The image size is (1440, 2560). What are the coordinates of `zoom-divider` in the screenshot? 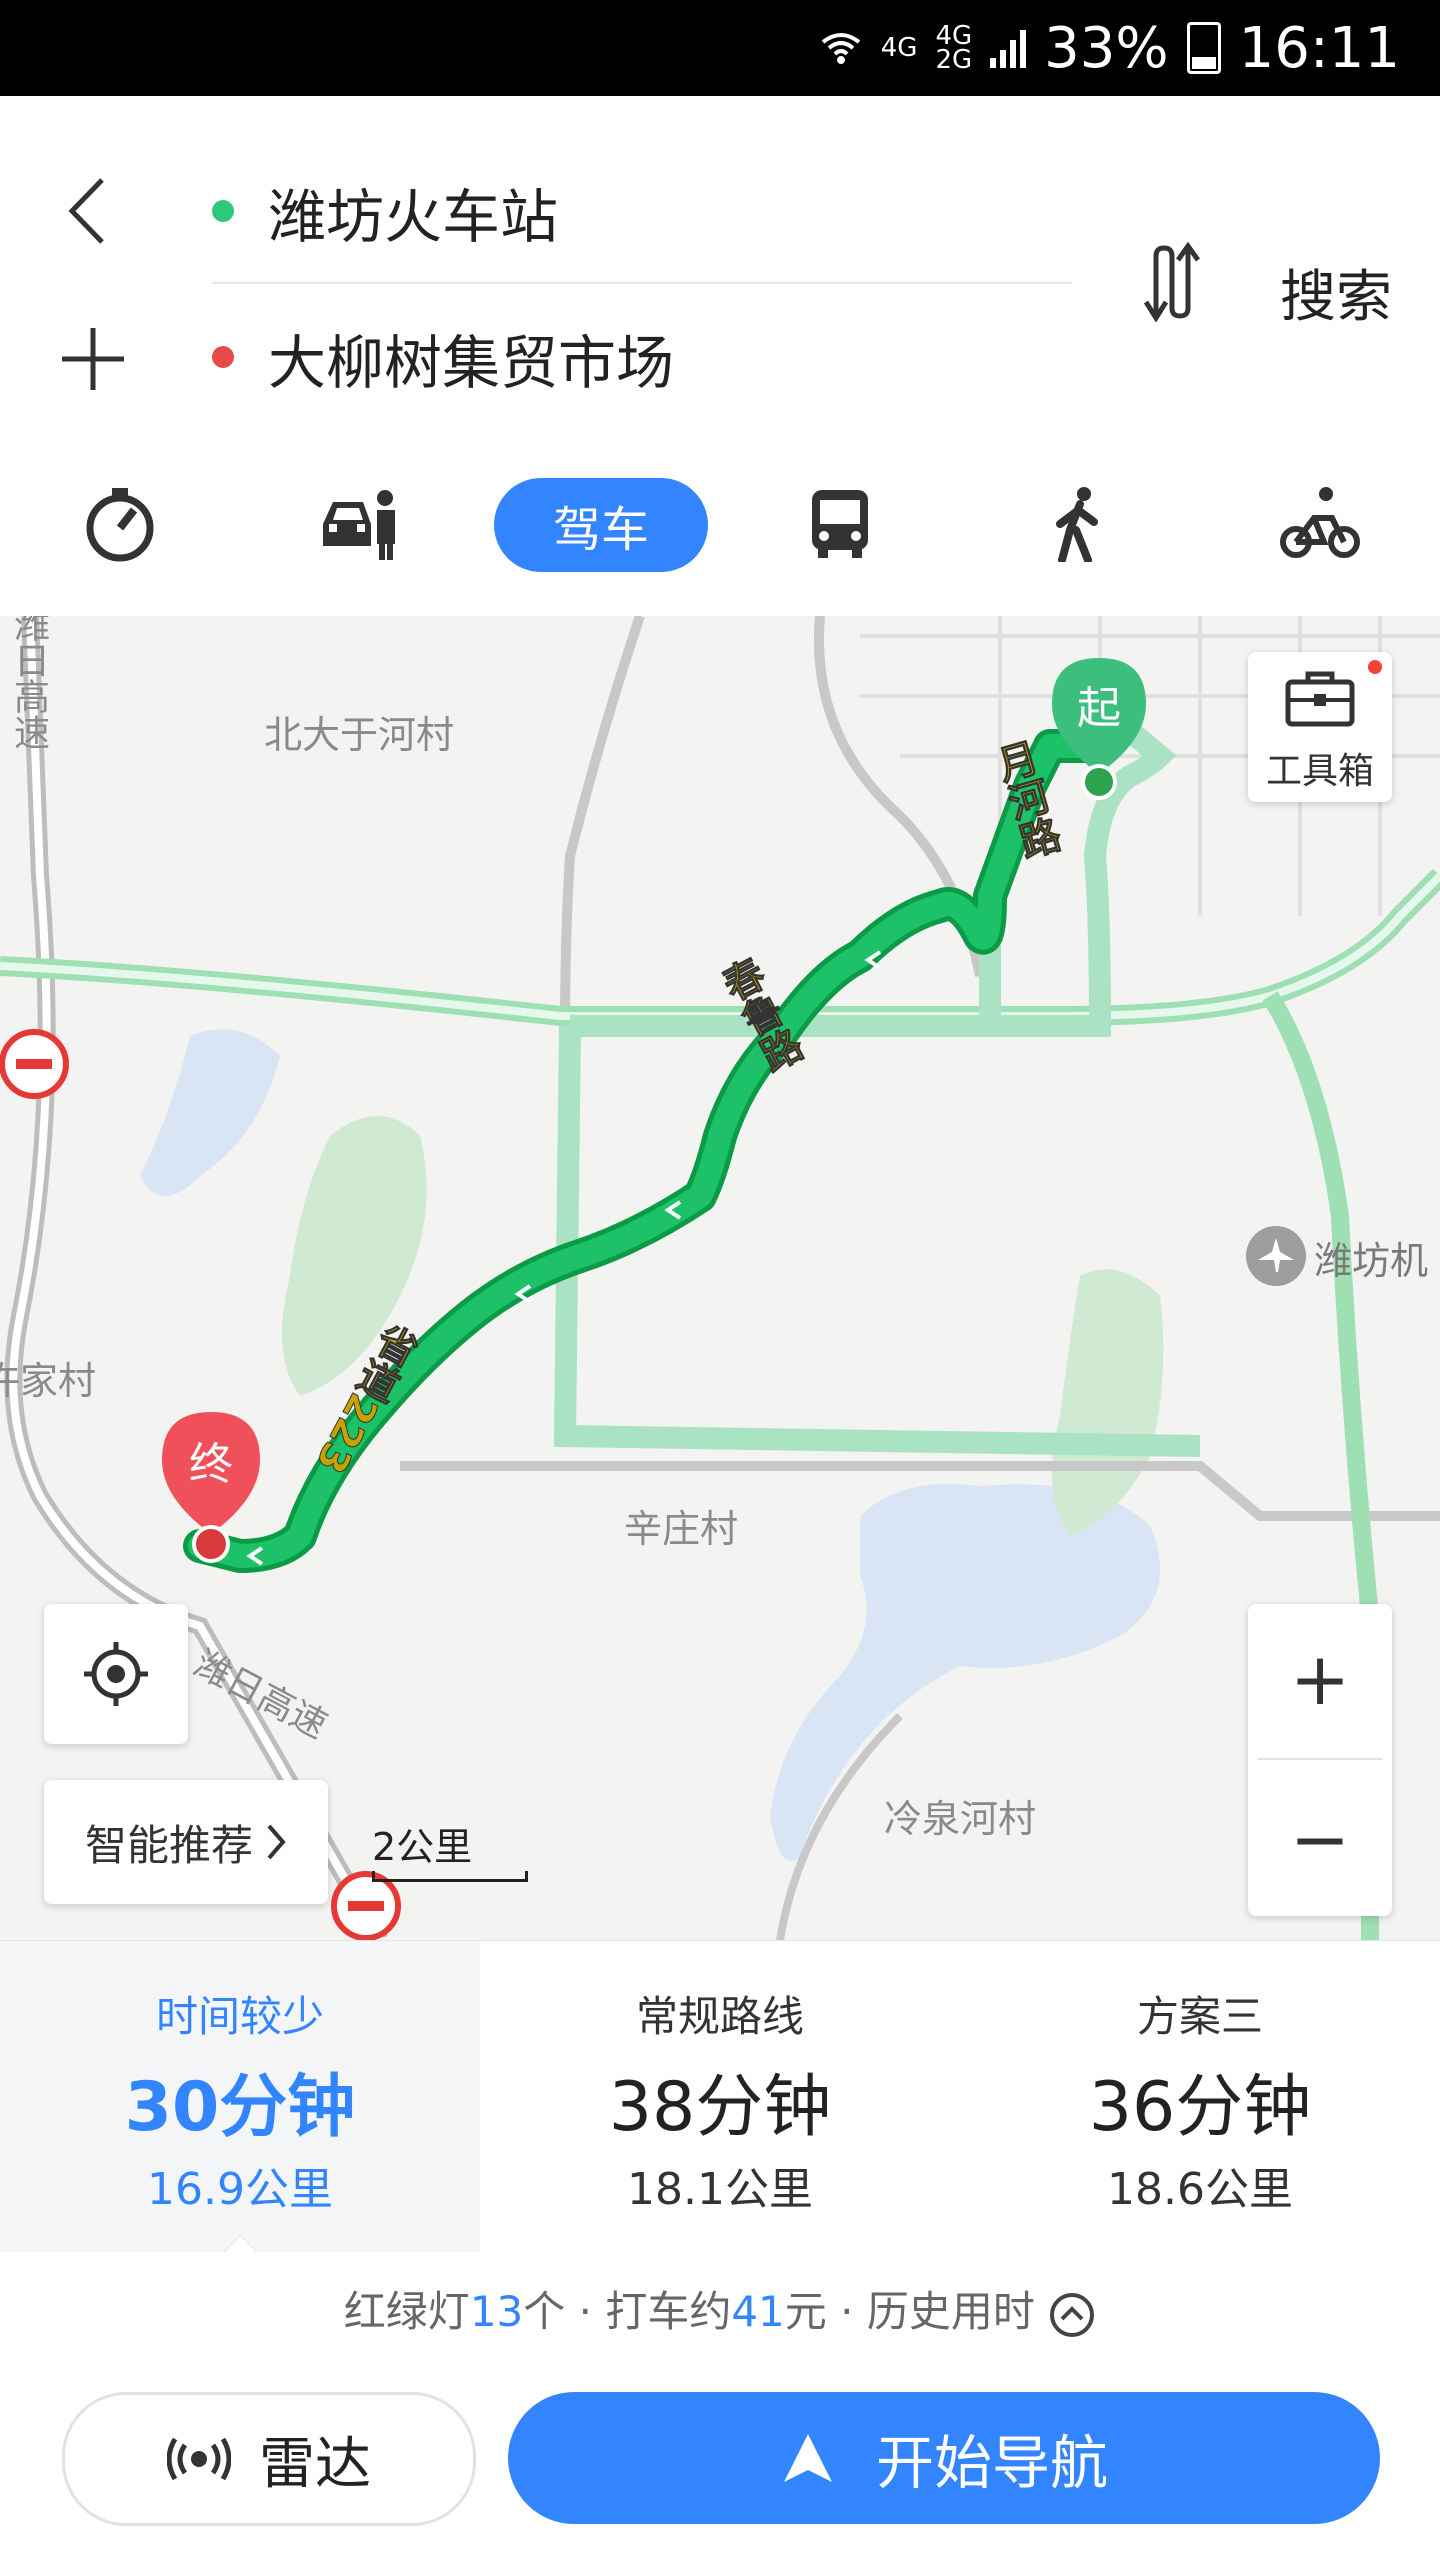 It's located at (1320, 1759).